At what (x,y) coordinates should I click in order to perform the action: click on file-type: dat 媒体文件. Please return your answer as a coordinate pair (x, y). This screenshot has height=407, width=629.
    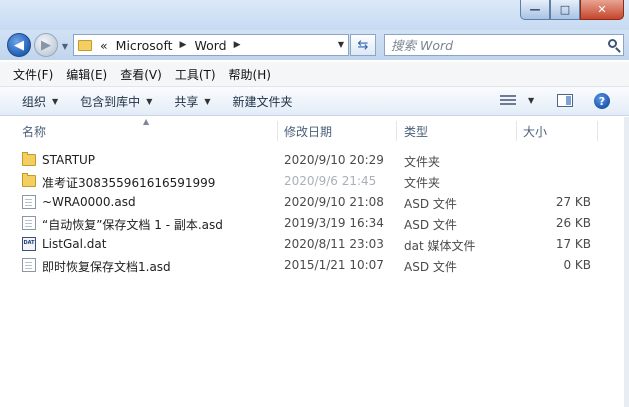
    Looking at the image, I should click on (440, 246).